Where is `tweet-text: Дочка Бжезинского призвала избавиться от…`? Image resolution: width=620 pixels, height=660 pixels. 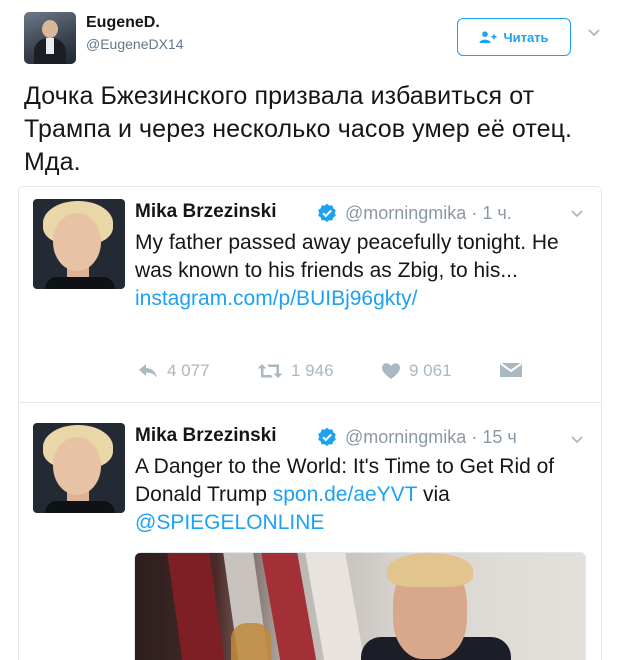
tweet-text: Дочка Бжезинского призвала избавиться от… is located at coordinates (298, 129).